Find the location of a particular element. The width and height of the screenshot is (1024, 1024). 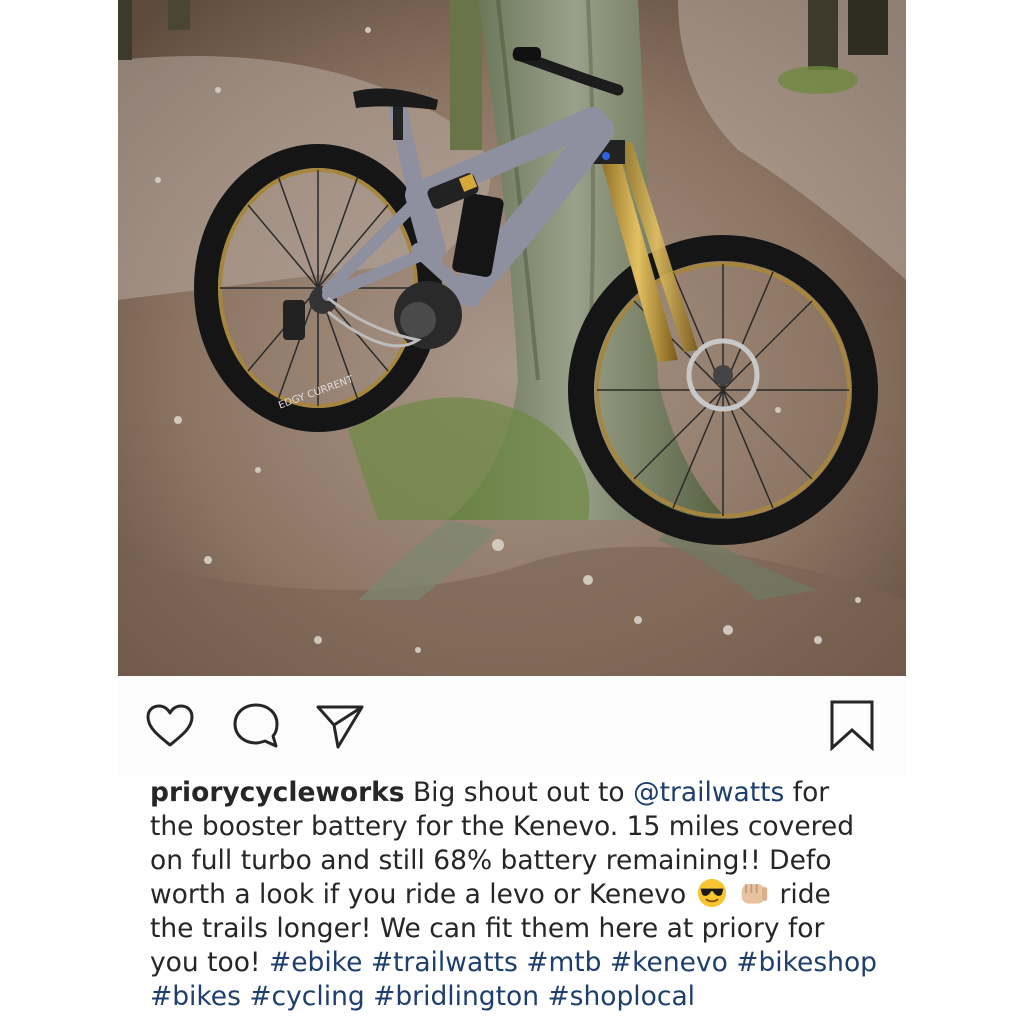

heart-icon is located at coordinates (170, 725).